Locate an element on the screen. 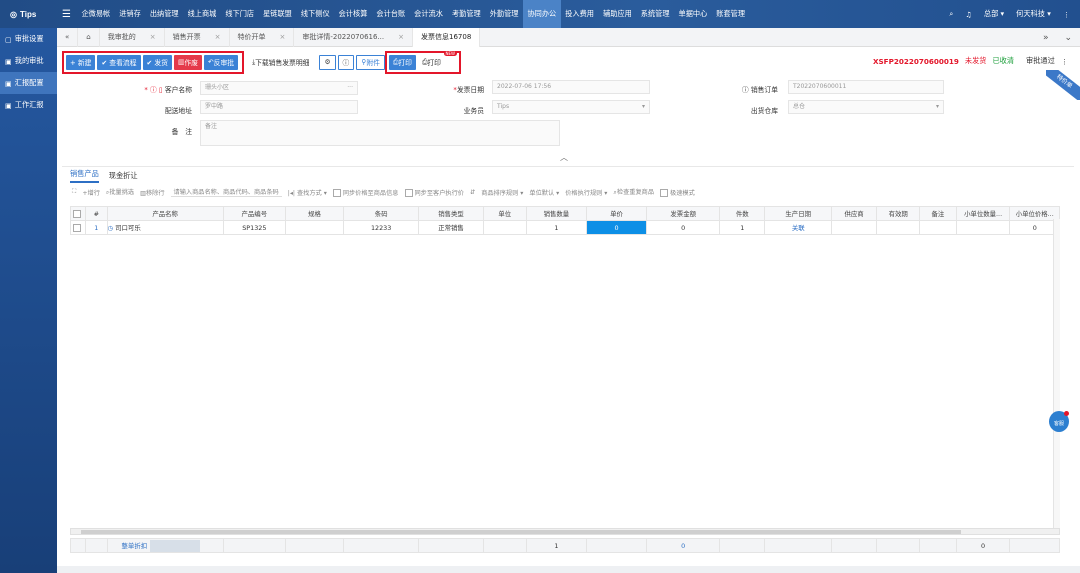 Image resolution: width=1080 pixels, height=573 pixels. table-cell: SP1325 is located at coordinates (254, 227).